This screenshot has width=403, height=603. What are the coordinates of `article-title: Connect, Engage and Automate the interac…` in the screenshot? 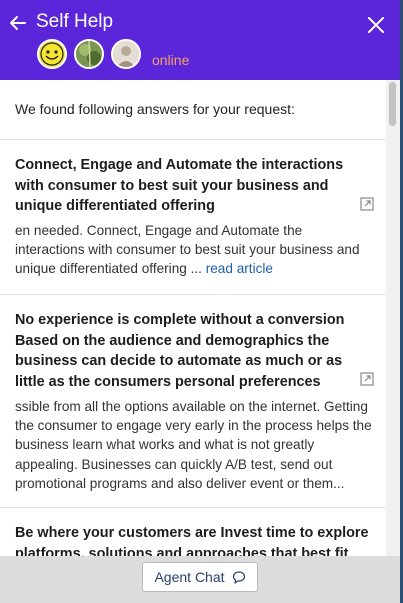 It's located at (192, 186).